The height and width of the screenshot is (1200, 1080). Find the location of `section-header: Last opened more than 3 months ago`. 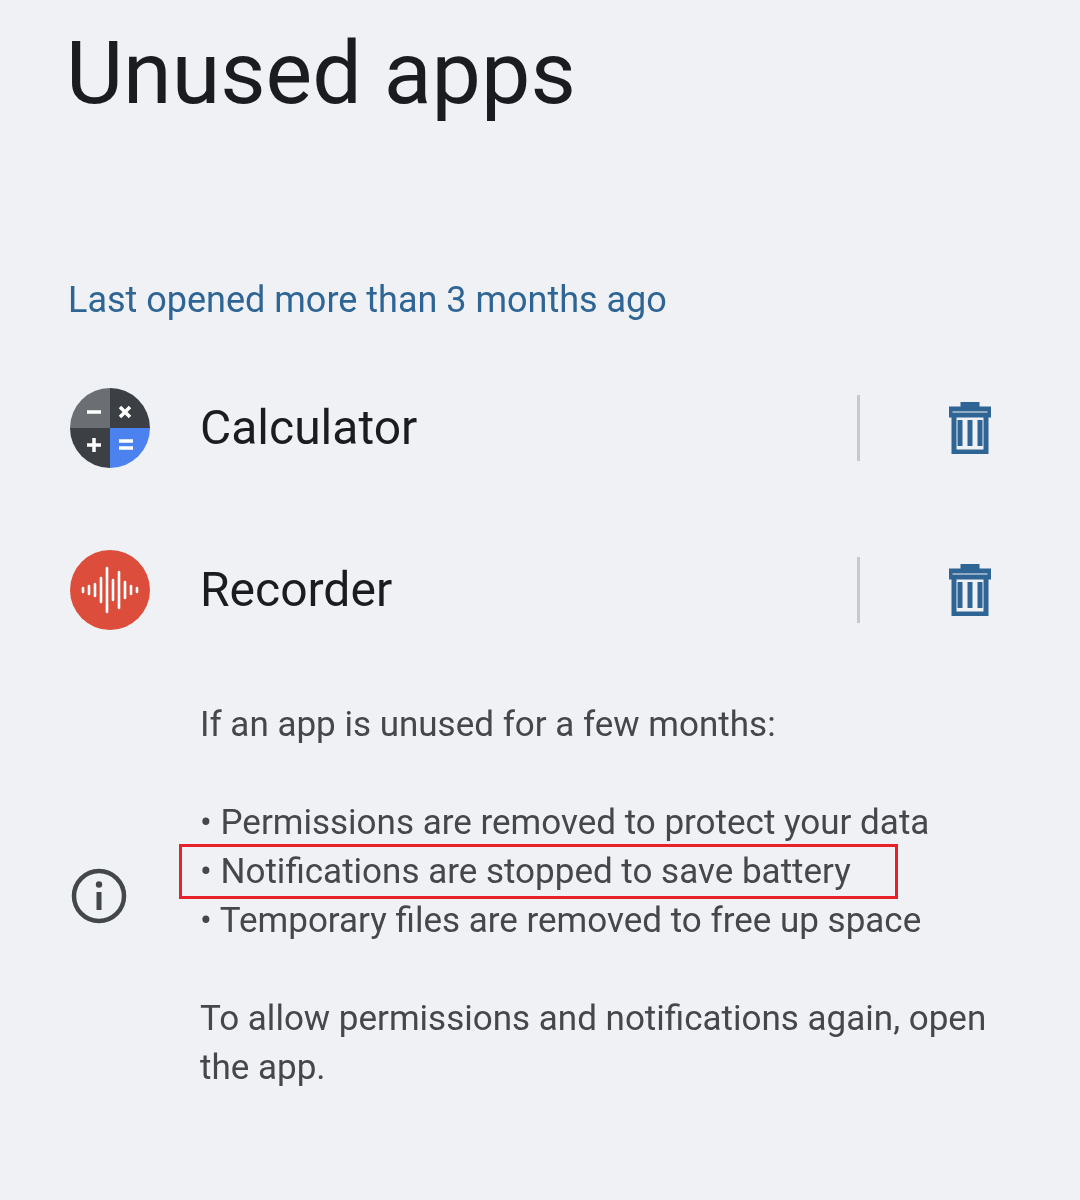

section-header: Last opened more than 3 months ago is located at coordinates (367, 300).